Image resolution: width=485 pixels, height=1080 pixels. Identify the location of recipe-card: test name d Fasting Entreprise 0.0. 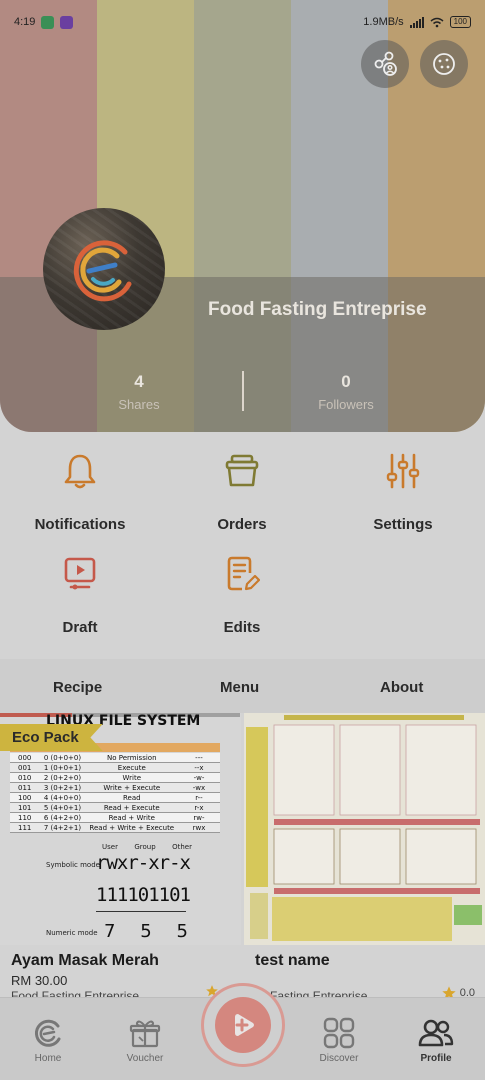
(364, 858).